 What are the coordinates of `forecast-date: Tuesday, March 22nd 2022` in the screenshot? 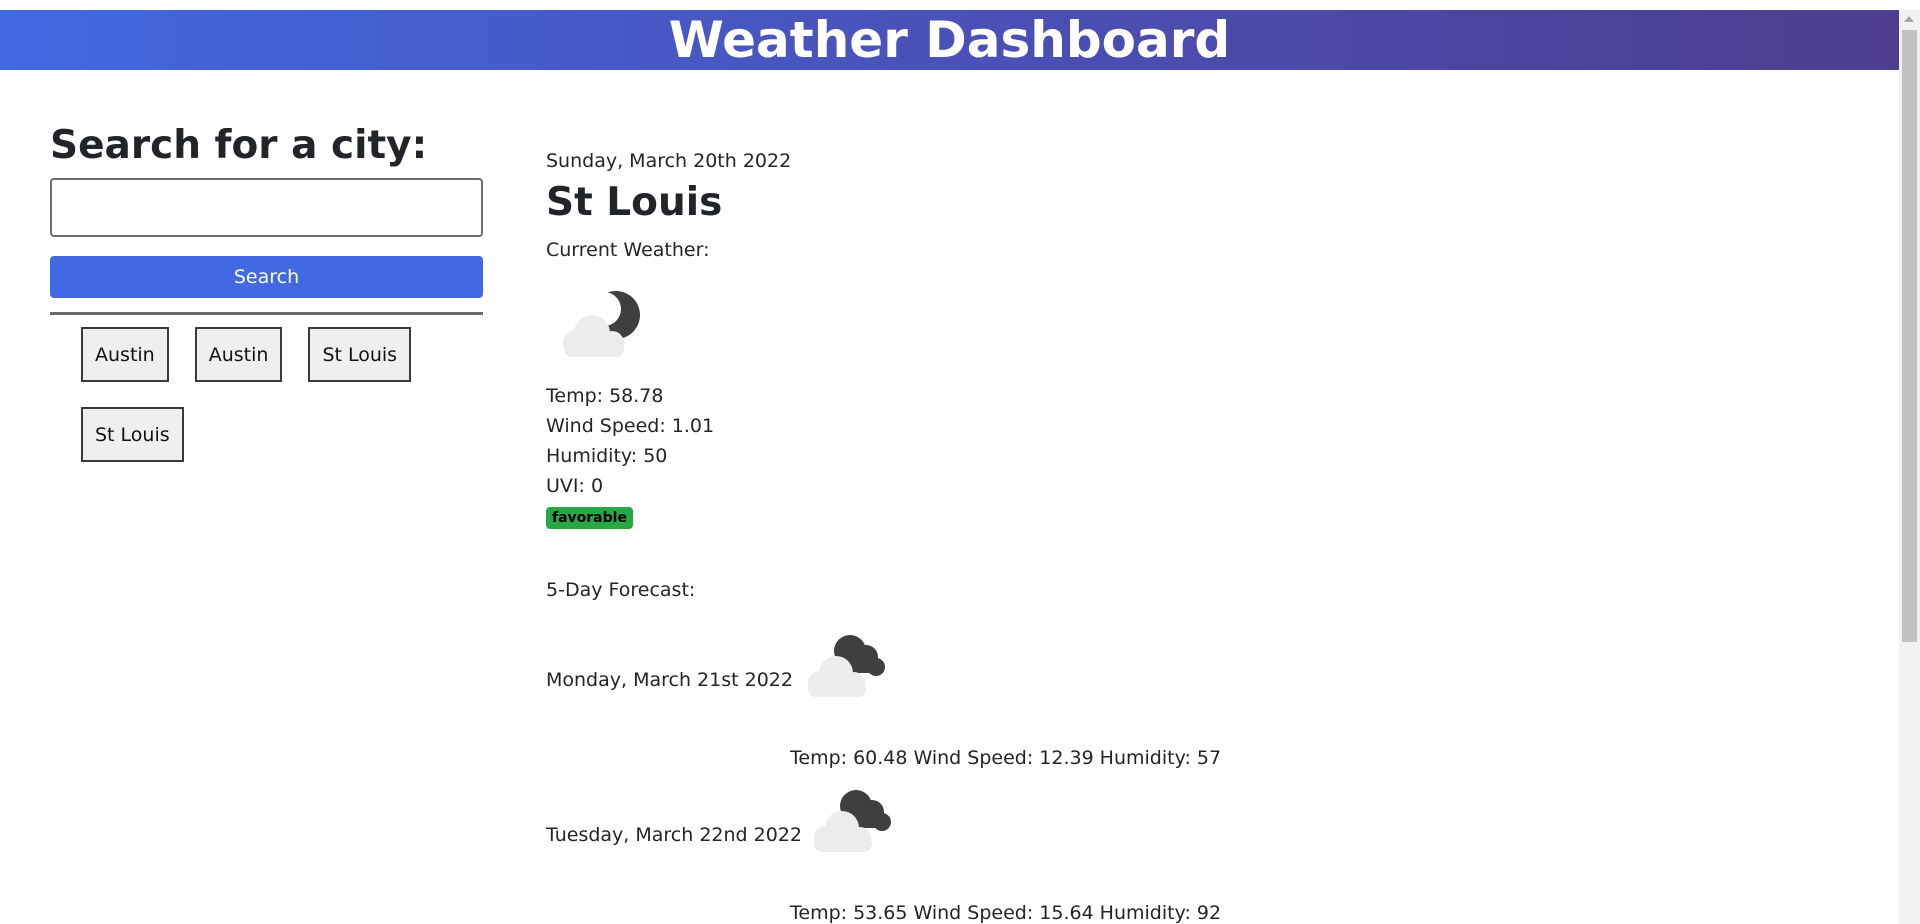 It's located at (674, 835).